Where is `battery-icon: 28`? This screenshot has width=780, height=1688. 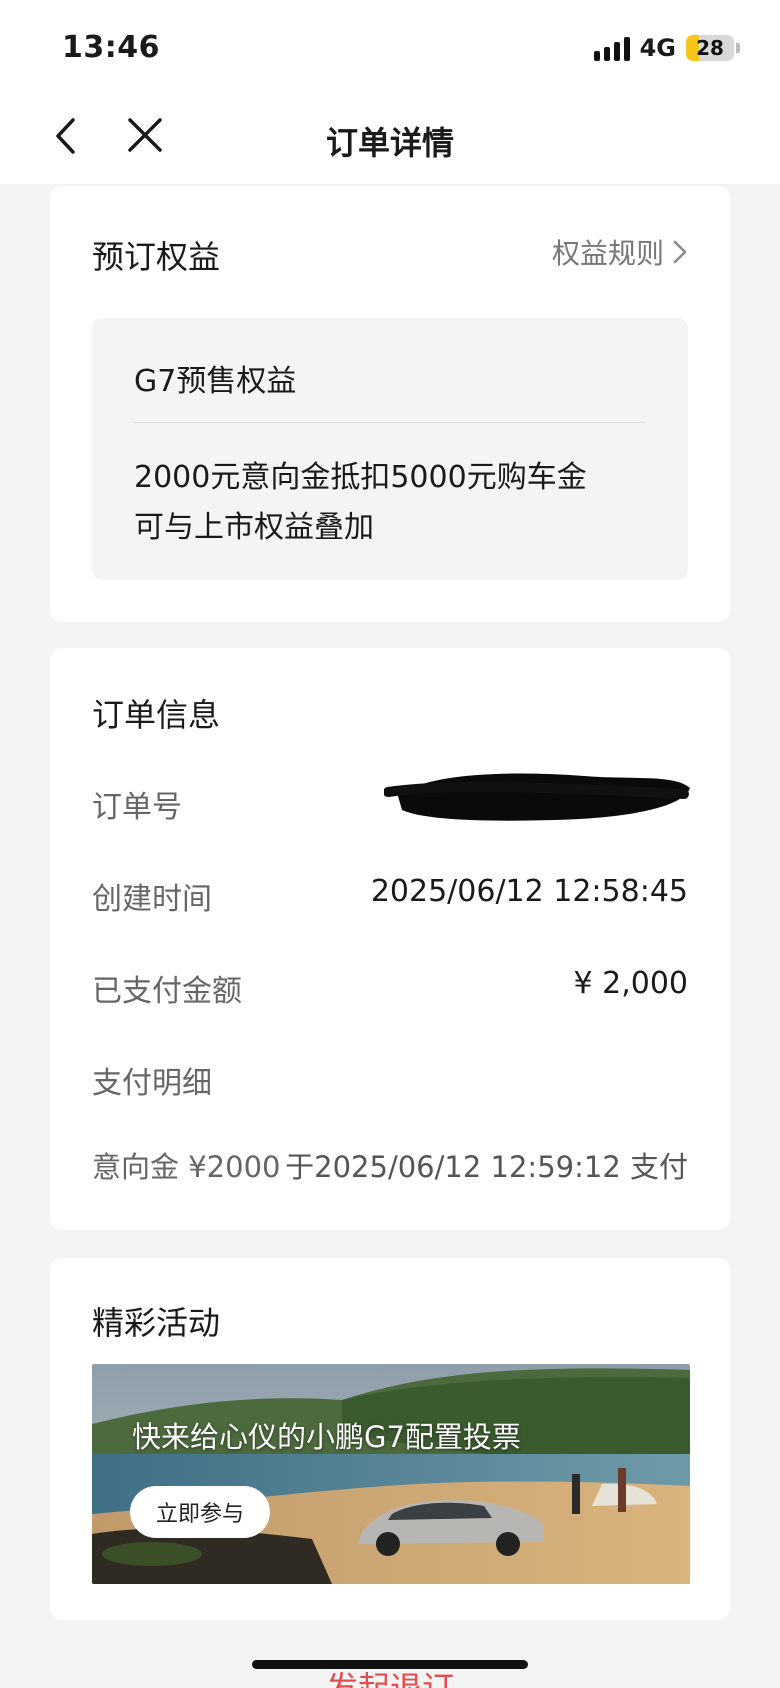
battery-icon: 28 is located at coordinates (710, 48).